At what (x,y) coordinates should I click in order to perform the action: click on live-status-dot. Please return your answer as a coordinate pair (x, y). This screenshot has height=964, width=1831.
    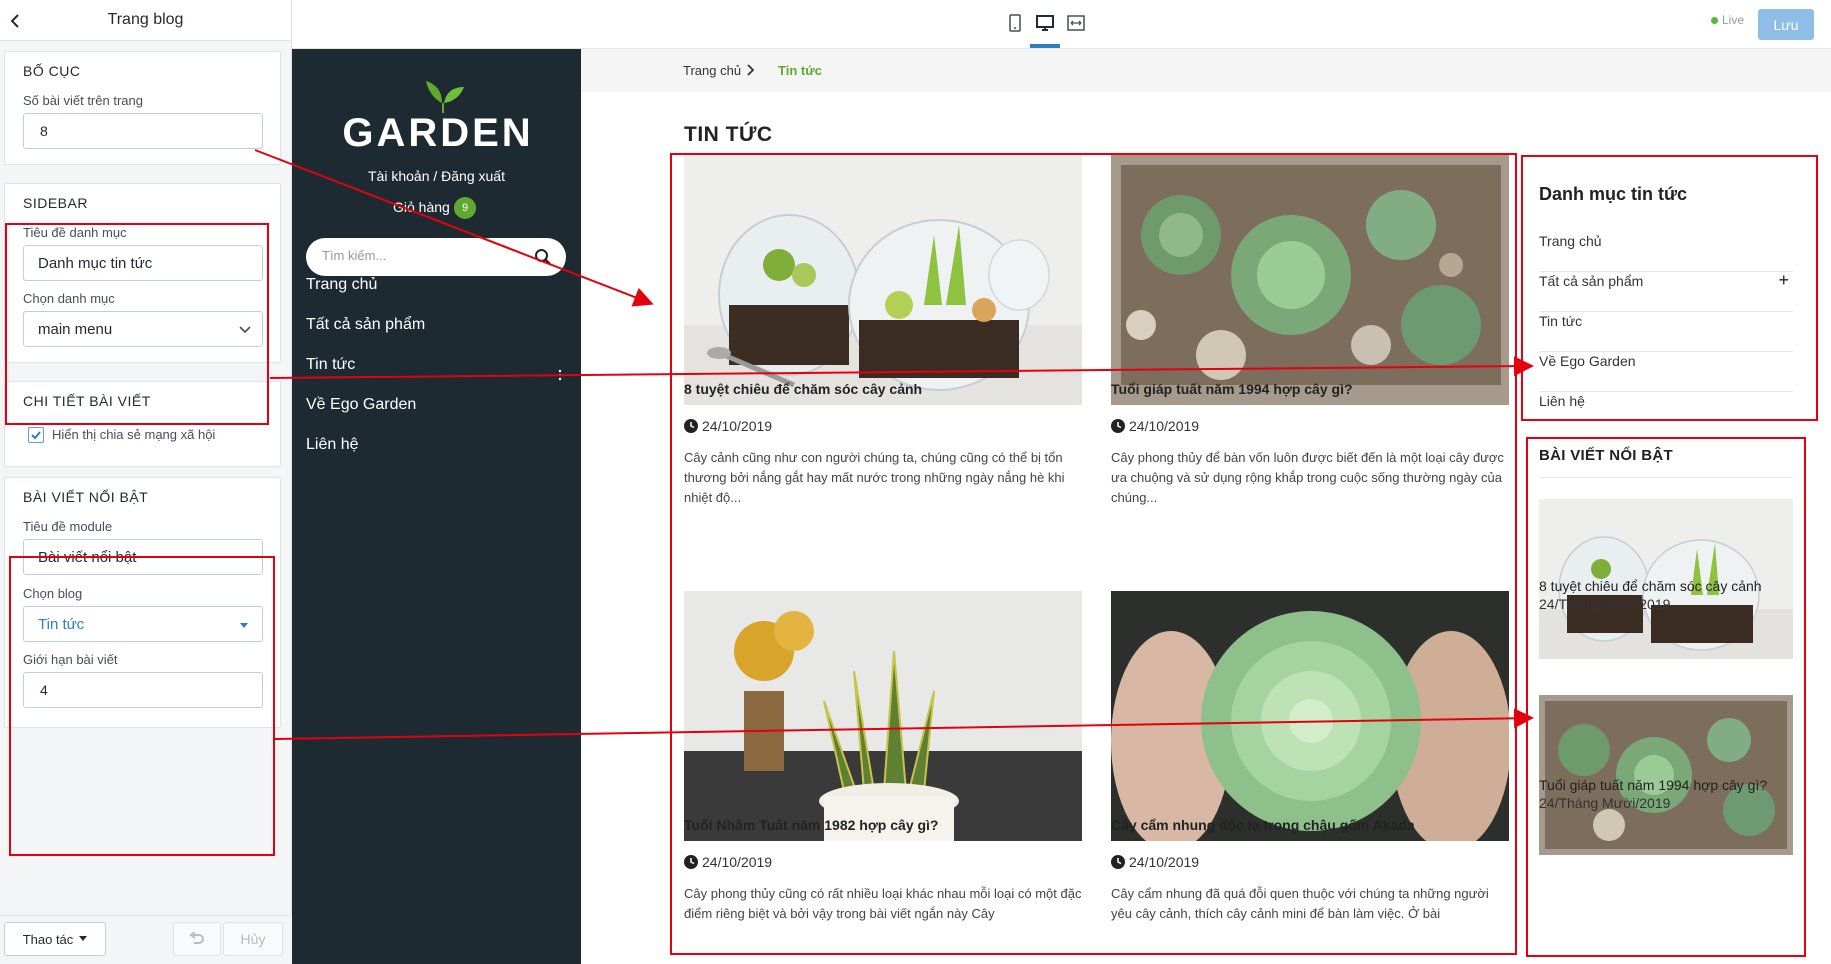
    Looking at the image, I should click on (1714, 20).